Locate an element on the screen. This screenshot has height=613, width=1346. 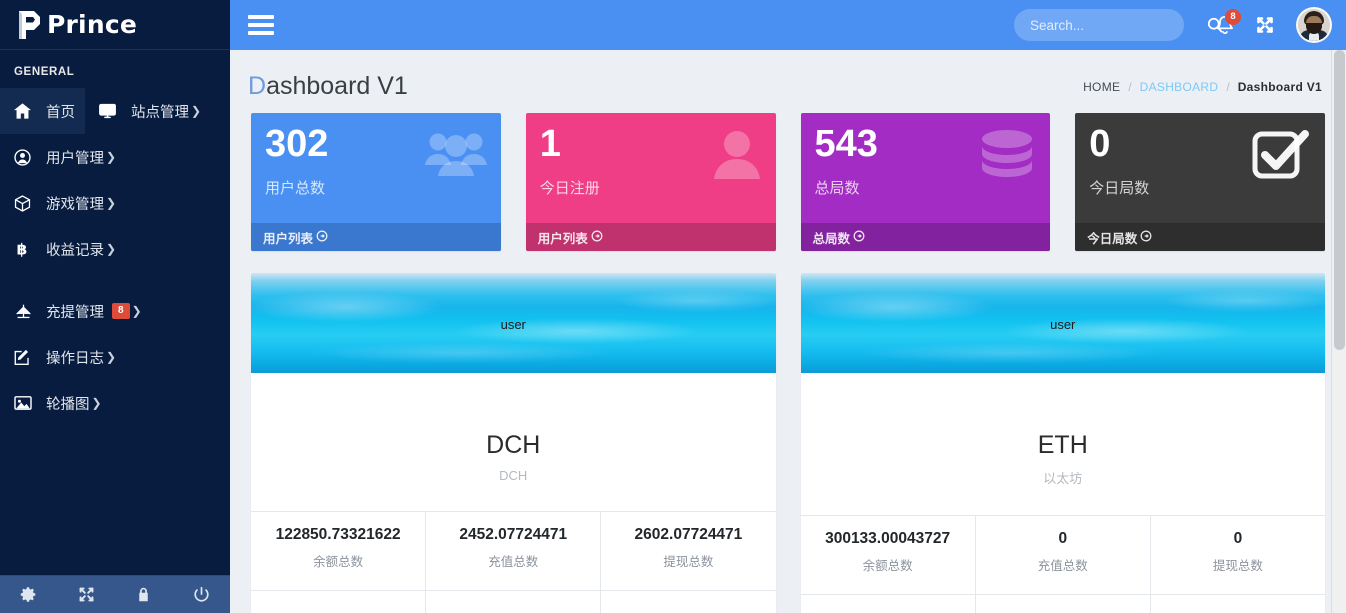
wallet-title: ETH is located at coordinates (1062, 445).